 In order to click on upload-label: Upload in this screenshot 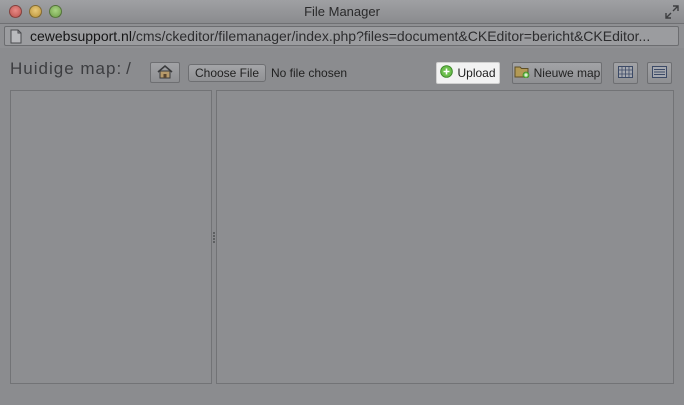, I will do `click(476, 73)`.